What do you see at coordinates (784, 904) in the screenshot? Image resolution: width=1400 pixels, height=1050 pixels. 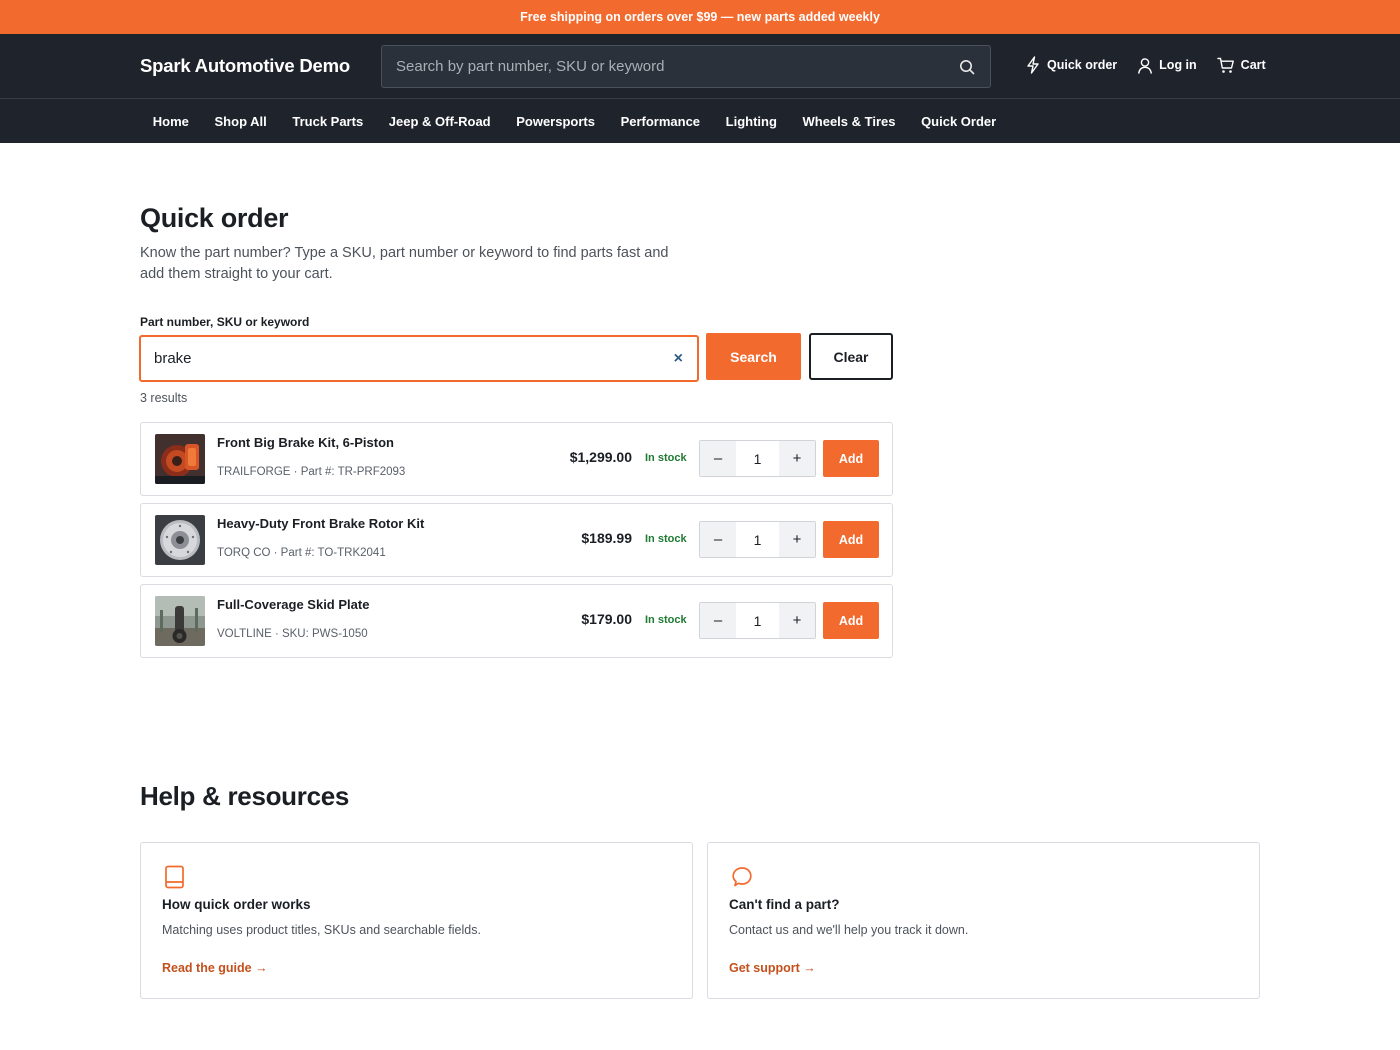 I see `help-card-title: Can't find a part?` at bounding box center [784, 904].